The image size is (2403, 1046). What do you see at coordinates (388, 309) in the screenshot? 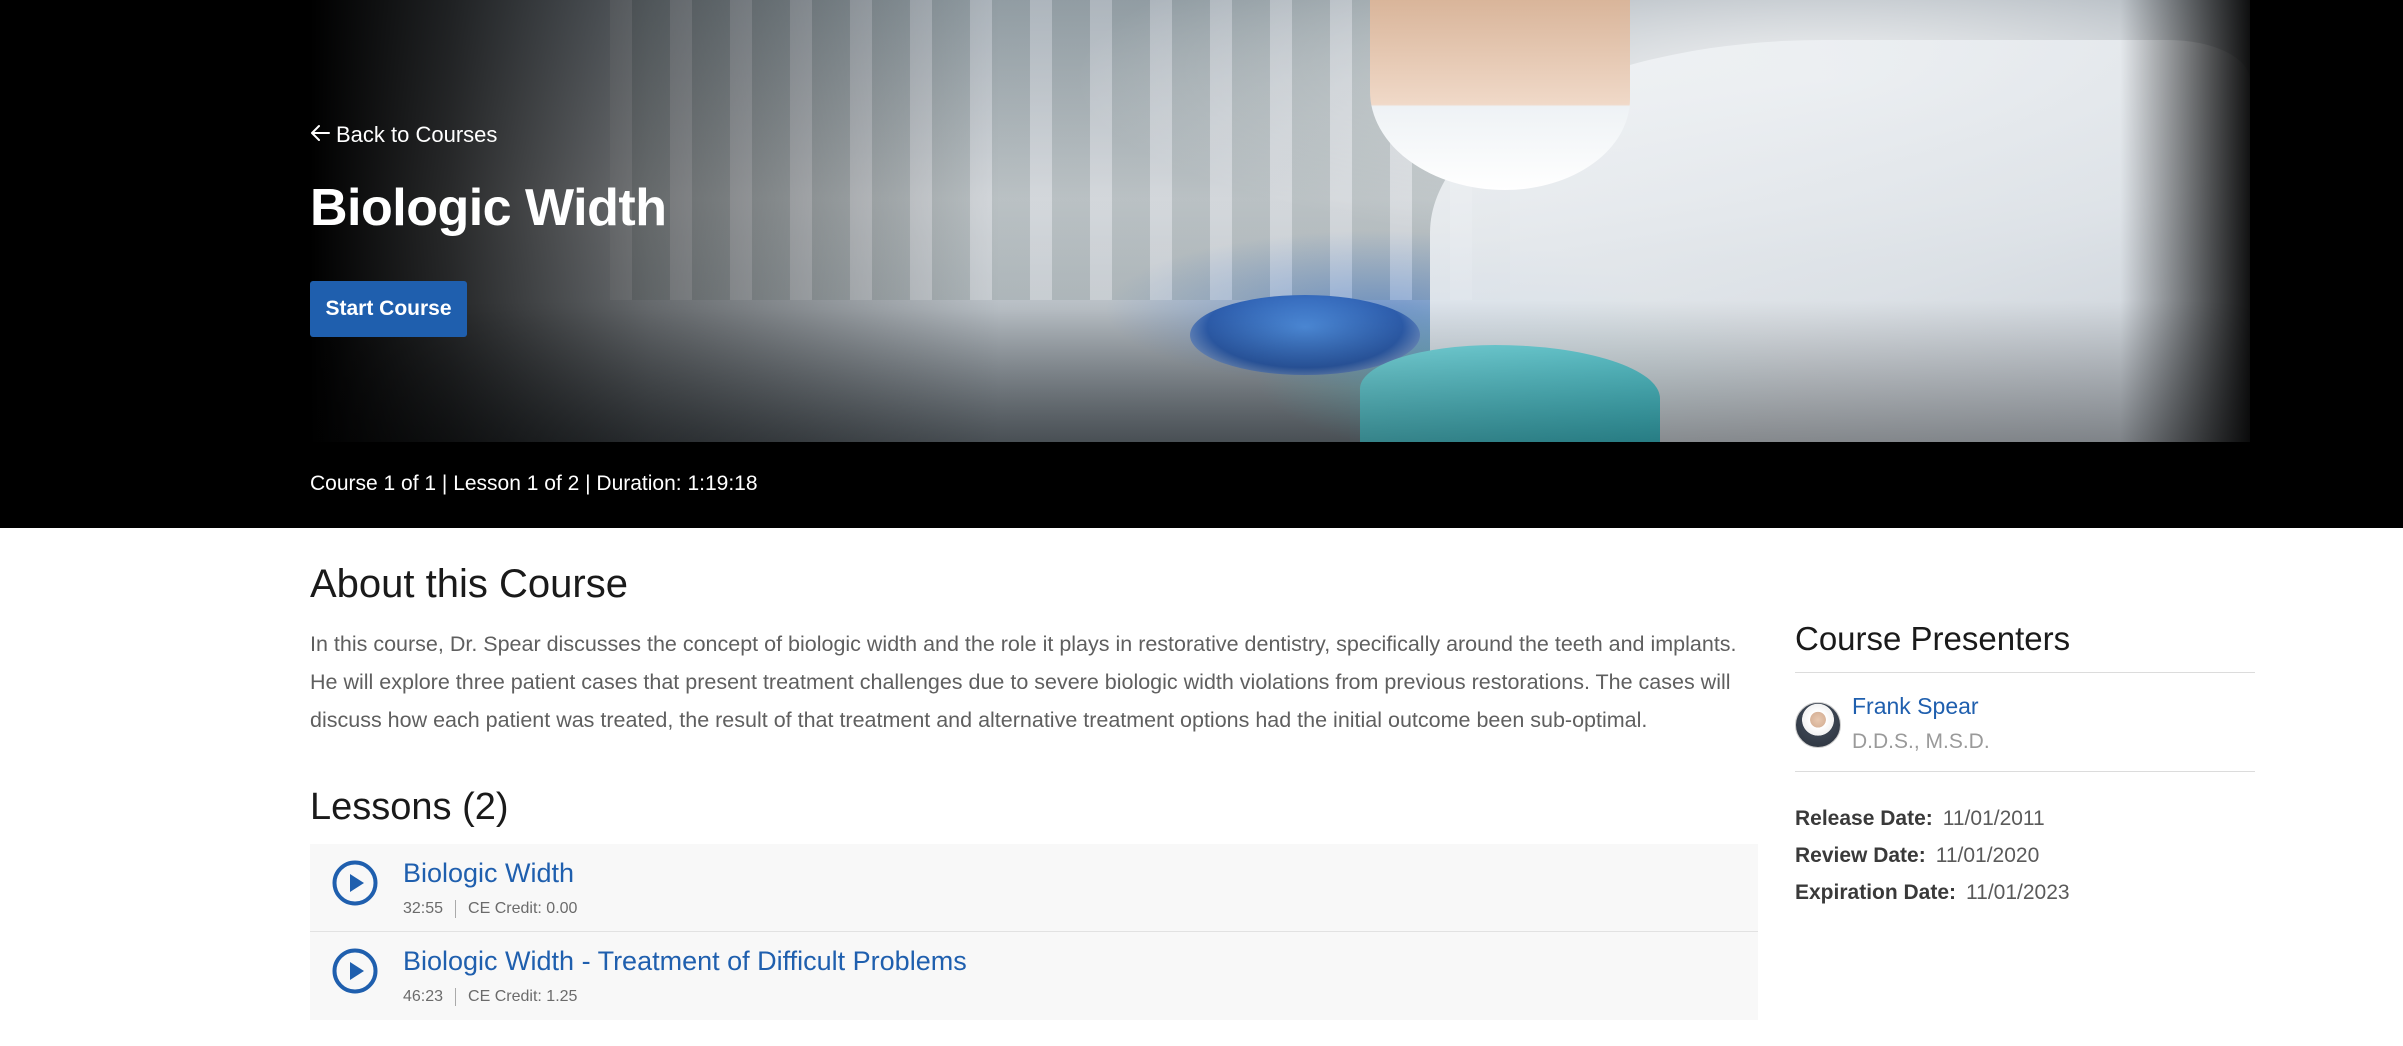
I see `start-course-button: Start Course` at bounding box center [388, 309].